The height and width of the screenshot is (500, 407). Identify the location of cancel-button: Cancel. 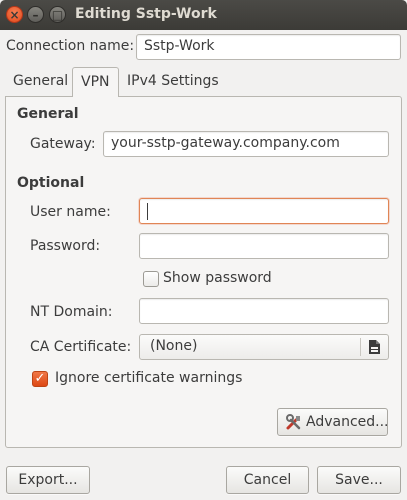
(267, 480).